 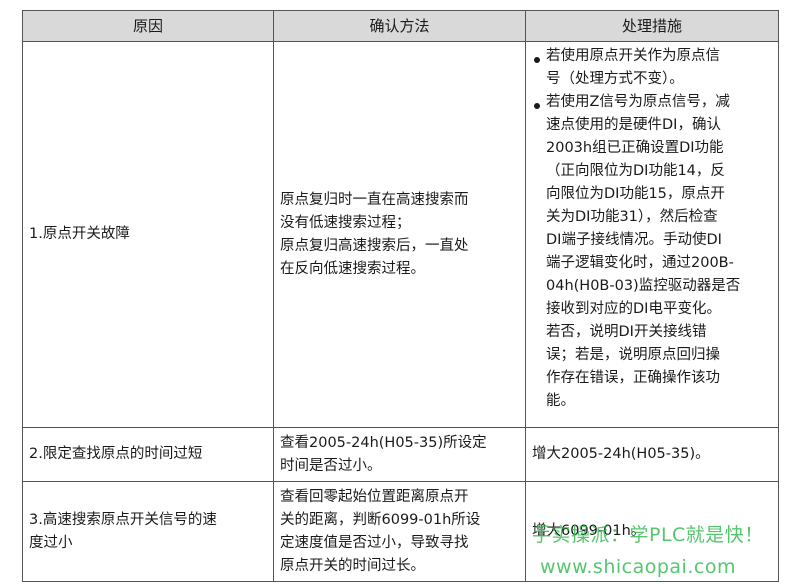 What do you see at coordinates (633, 378) in the screenshot?
I see `measure-line: 作存在错误，正确操作该功` at bounding box center [633, 378].